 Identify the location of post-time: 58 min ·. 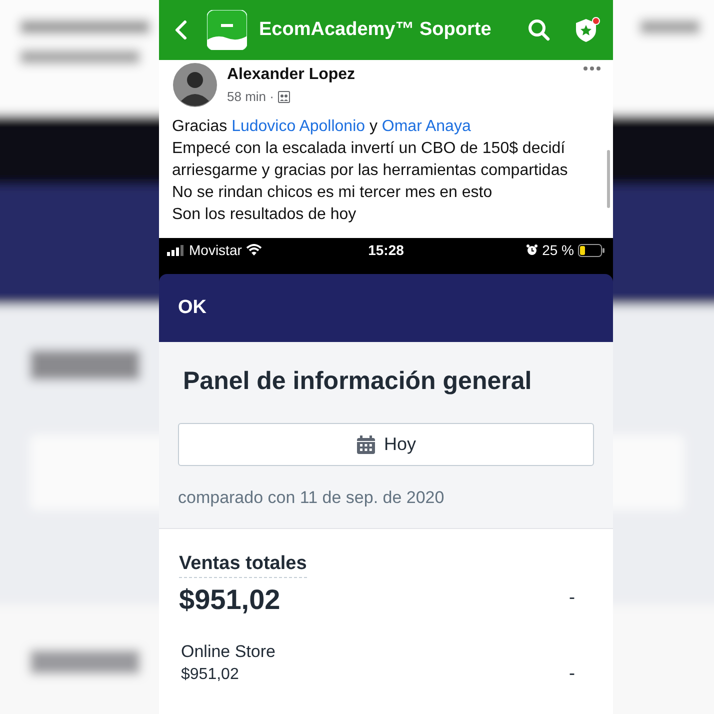
(250, 96).